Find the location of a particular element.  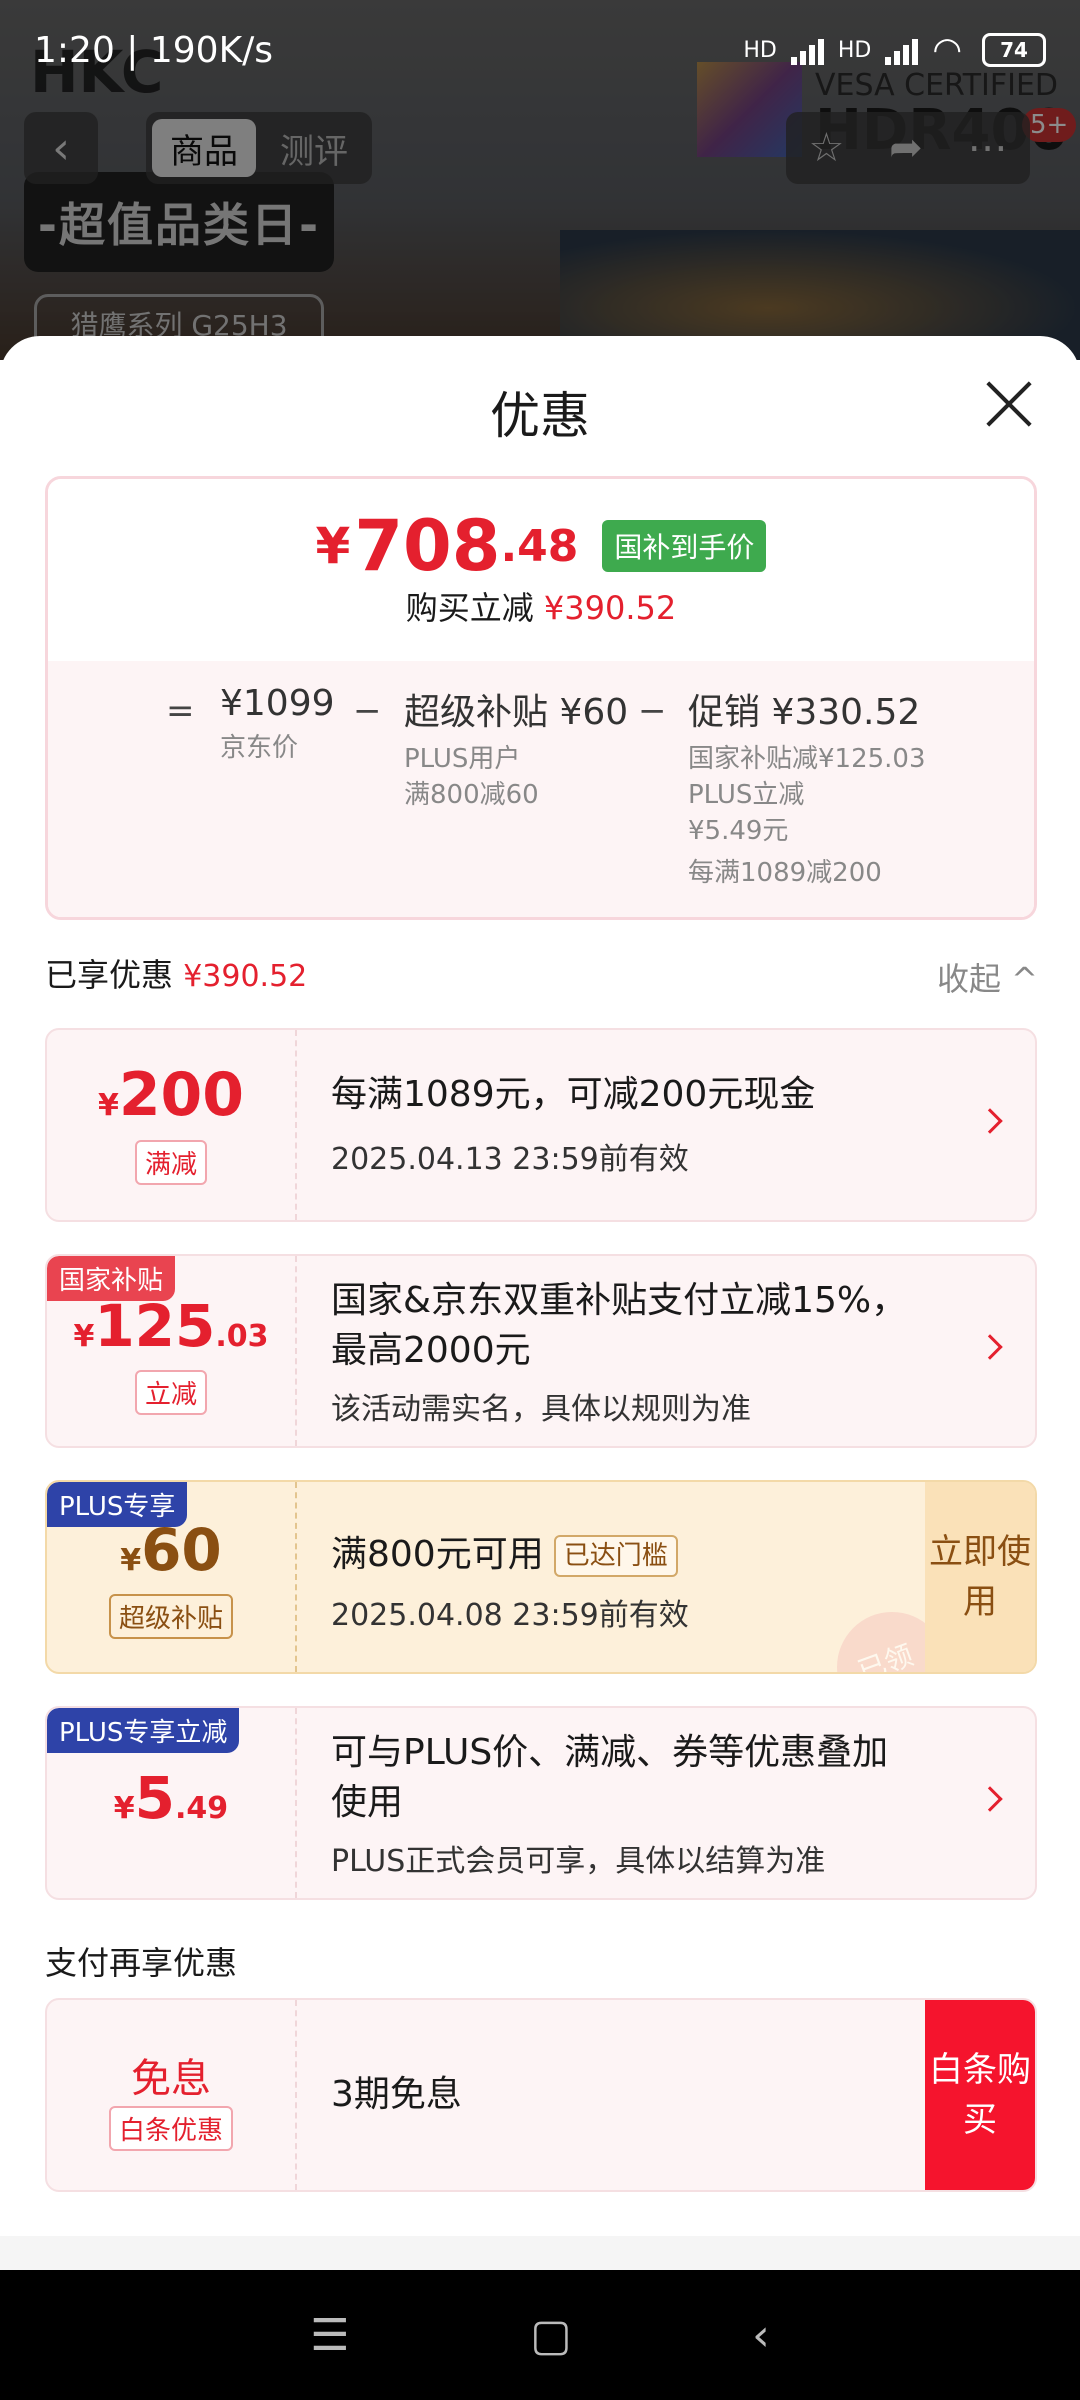

coupon-validity: 2025.04.08 23:59前有效 is located at coordinates (510, 1615).